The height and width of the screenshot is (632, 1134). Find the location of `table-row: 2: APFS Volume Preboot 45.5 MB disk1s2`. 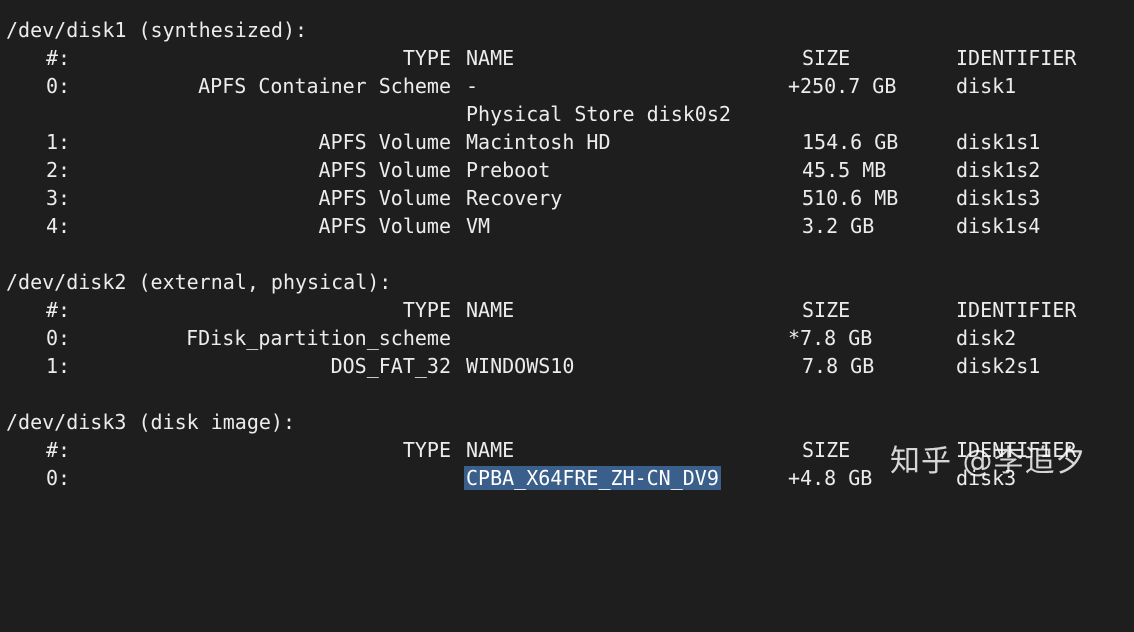

table-row: 2: APFS Volume Preboot 45.5 MB disk1s2 is located at coordinates (567, 170).